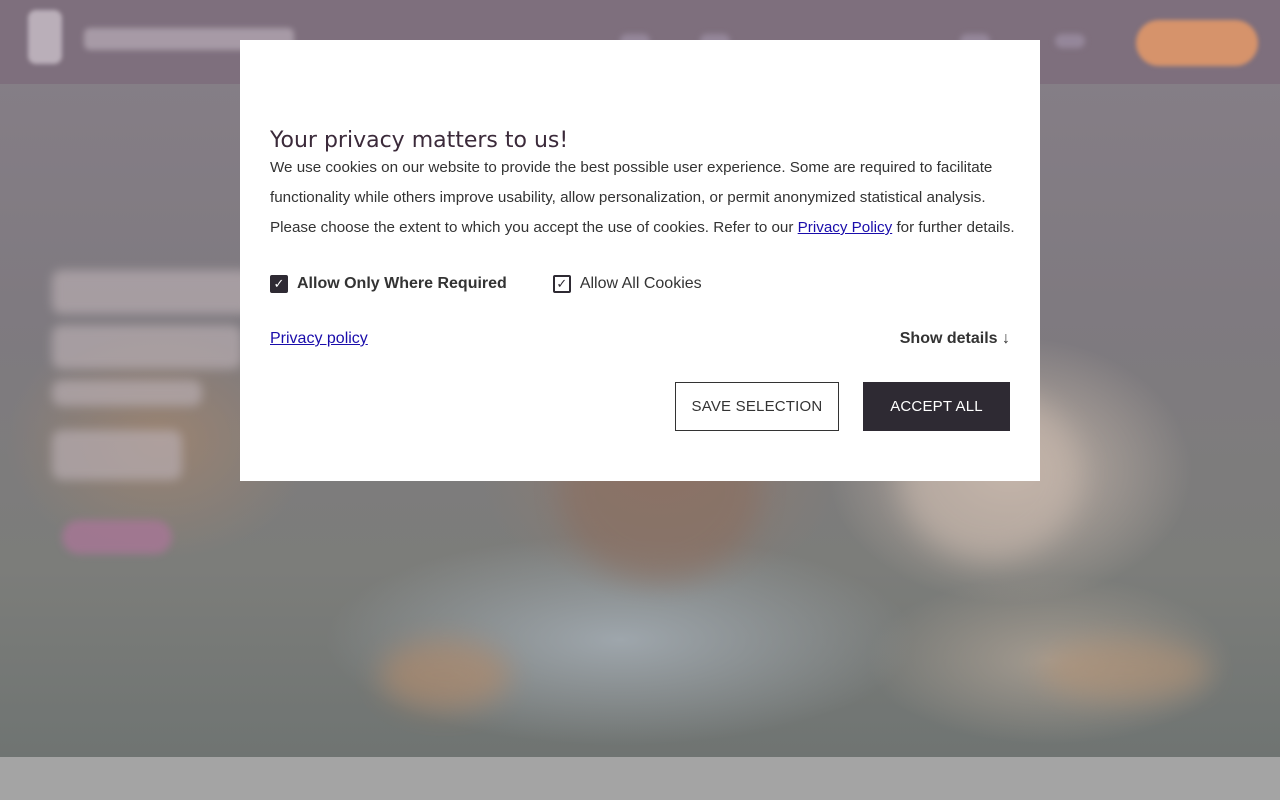 The height and width of the screenshot is (800, 1280). Describe the element at coordinates (955, 339) in the screenshot. I see `show-details-toggle: Show details ↓` at that location.